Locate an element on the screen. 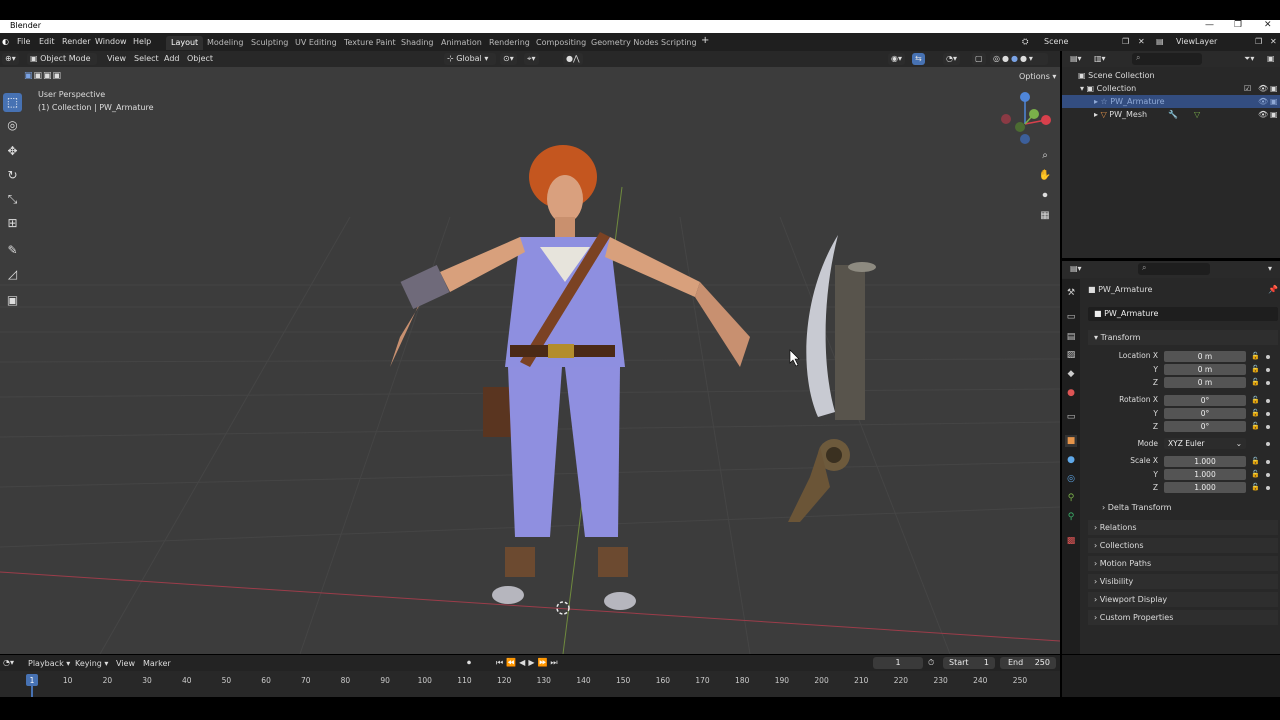 The image size is (1280, 720). location-z-field: 0 m is located at coordinates (1205, 382).